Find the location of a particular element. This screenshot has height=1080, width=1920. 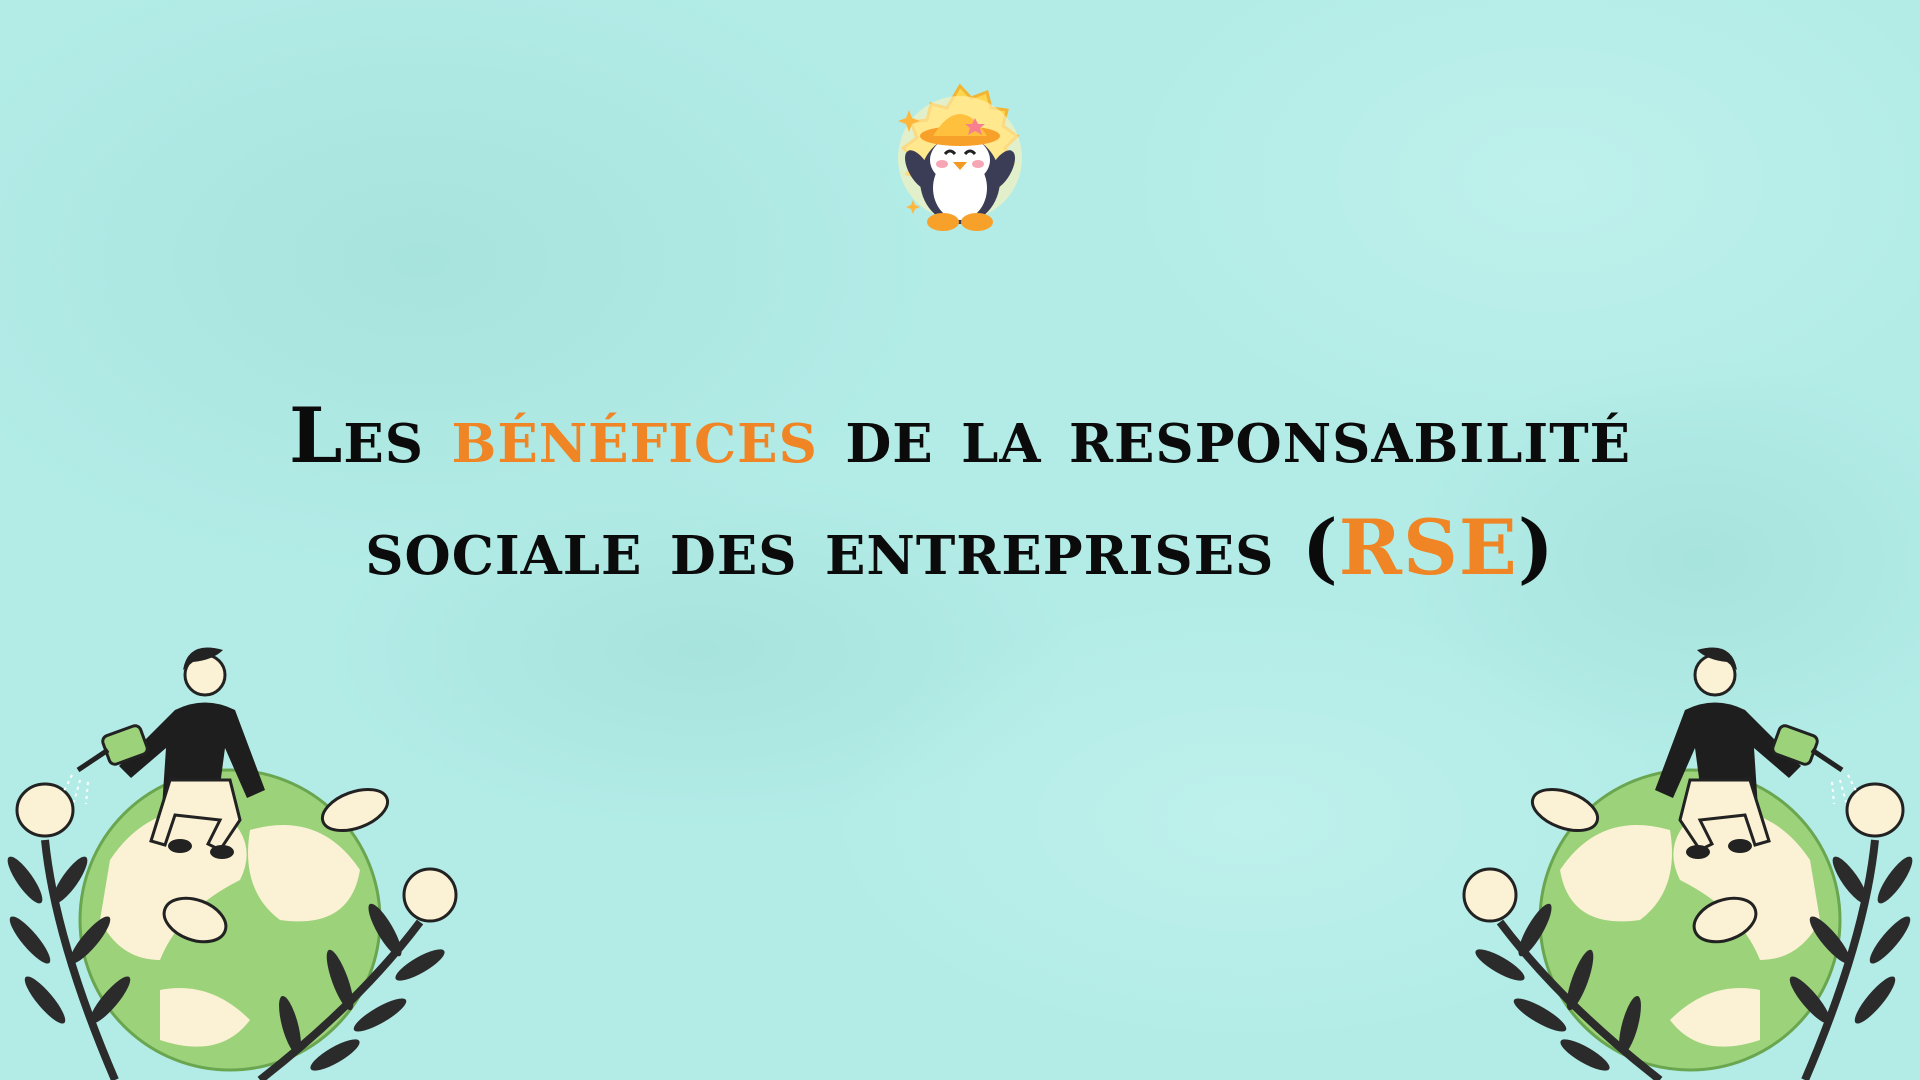

title-line-1: Les bénéfices de la responsabilité is located at coordinates (960, 436).